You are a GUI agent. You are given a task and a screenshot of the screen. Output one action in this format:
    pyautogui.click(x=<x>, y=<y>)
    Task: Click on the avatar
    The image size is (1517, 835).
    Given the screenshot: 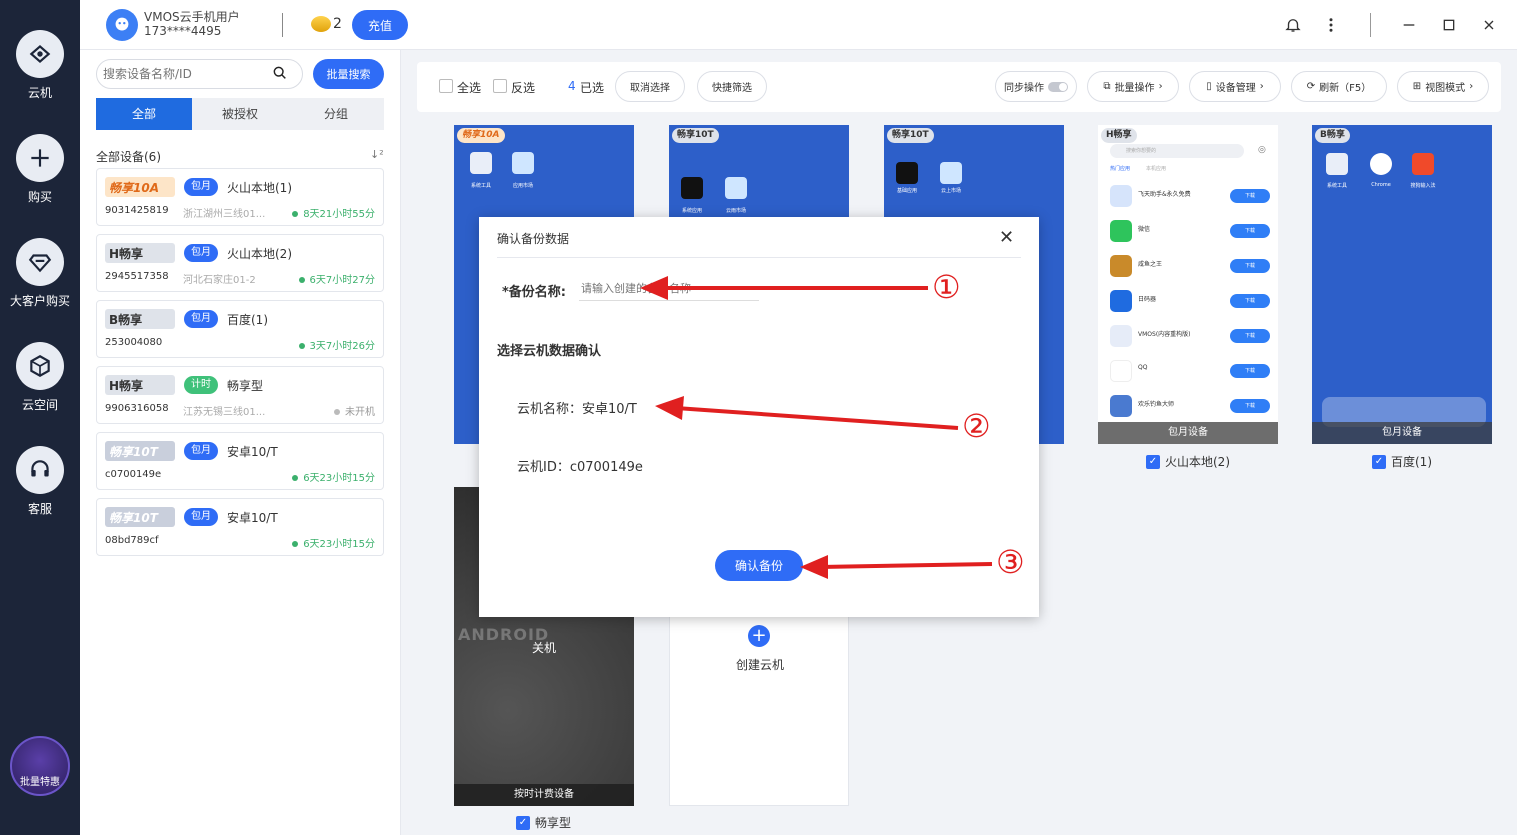 What is the action you would take?
    pyautogui.click(x=122, y=25)
    